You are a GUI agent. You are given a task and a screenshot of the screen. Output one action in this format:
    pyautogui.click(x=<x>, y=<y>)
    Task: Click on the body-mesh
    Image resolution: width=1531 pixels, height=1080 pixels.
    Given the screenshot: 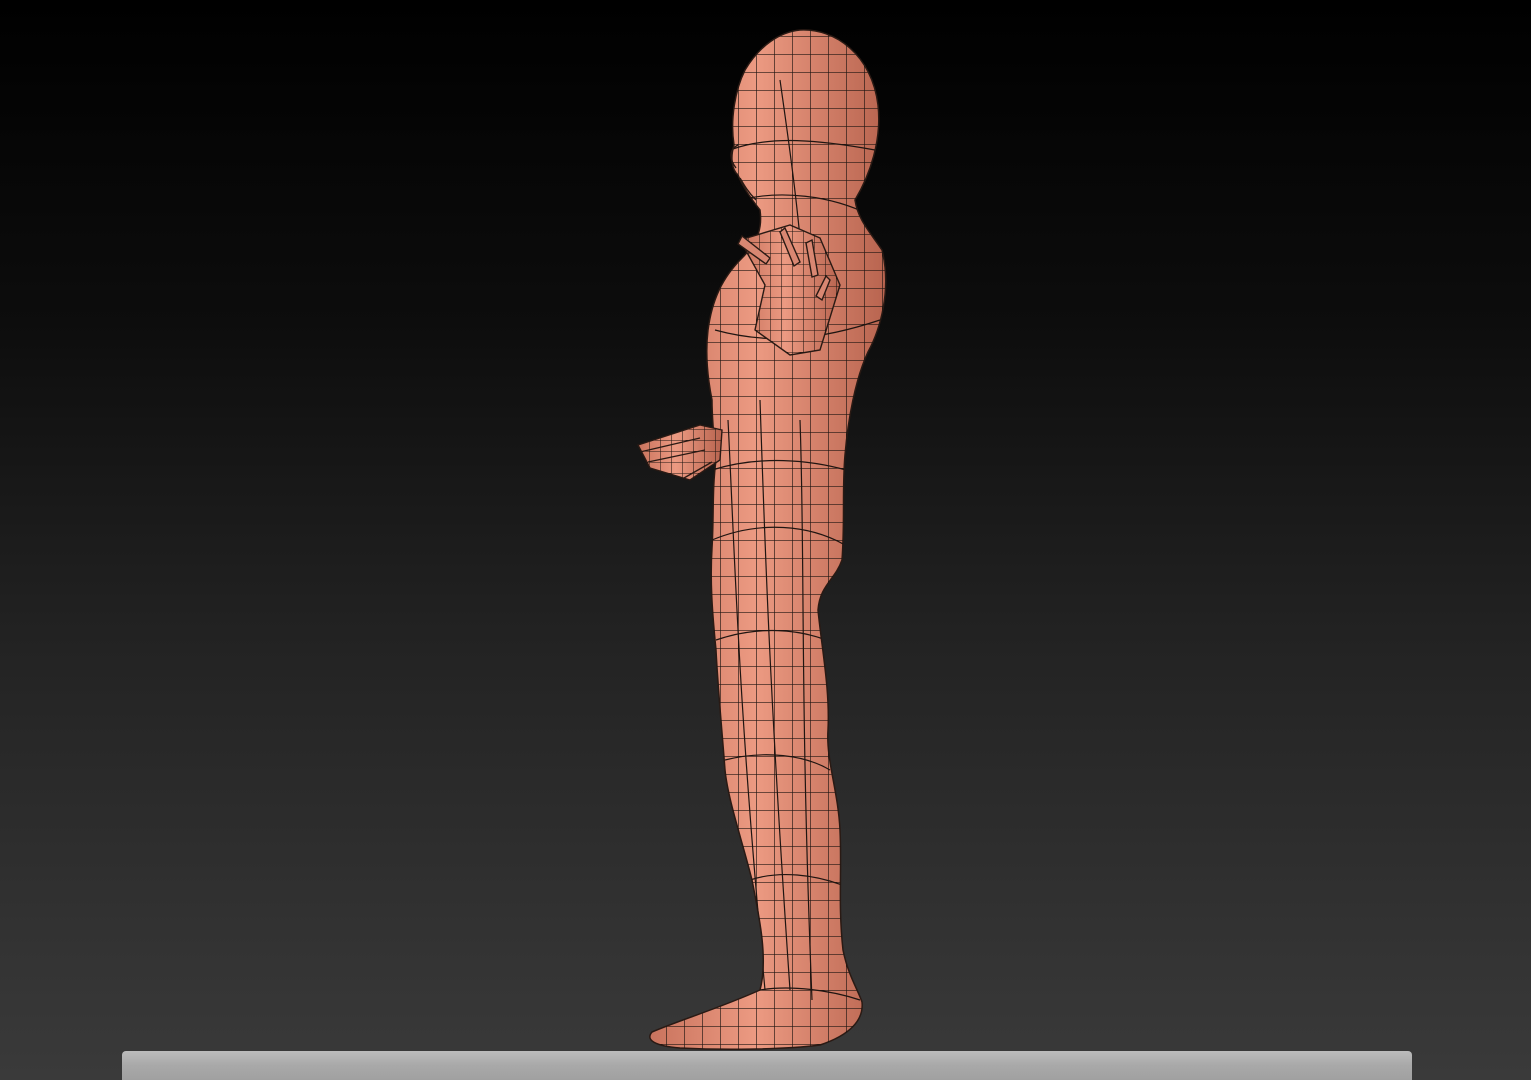 What is the action you would take?
    pyautogui.click(x=768, y=539)
    